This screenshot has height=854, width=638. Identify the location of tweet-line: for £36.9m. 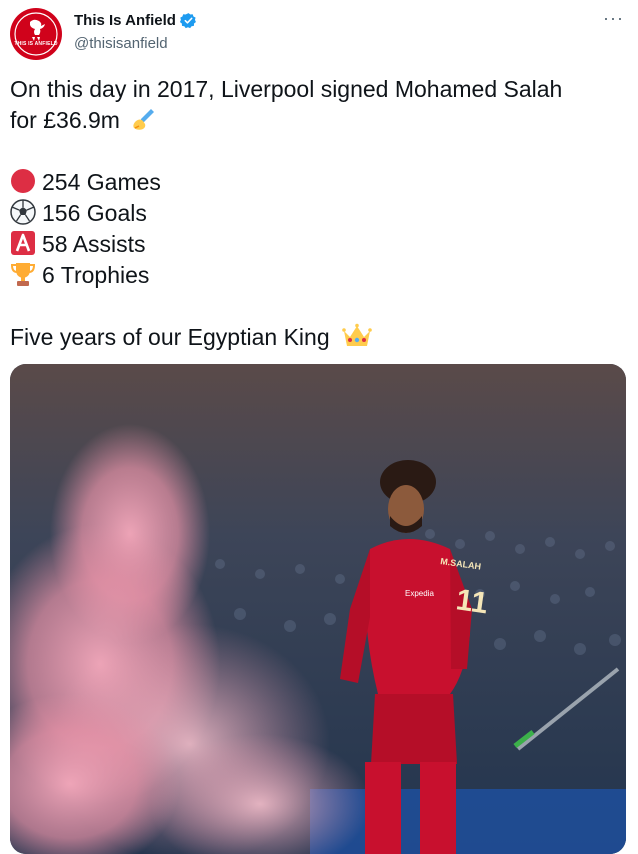
(315, 120).